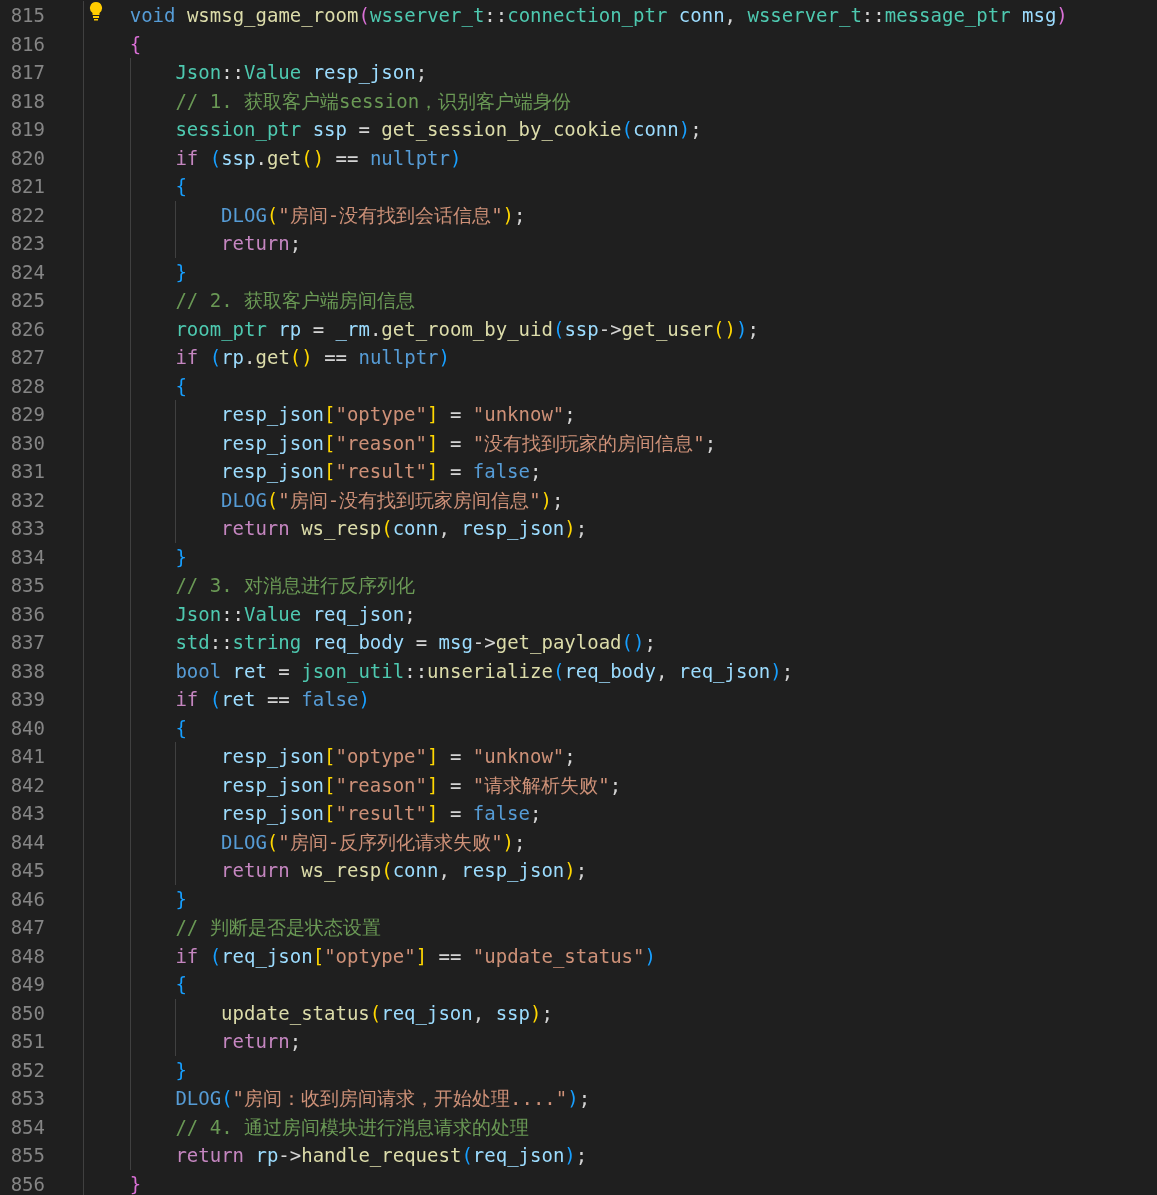 This screenshot has height=1195, width=1157. Describe the element at coordinates (27, 756) in the screenshot. I see `line-number: 841` at that location.